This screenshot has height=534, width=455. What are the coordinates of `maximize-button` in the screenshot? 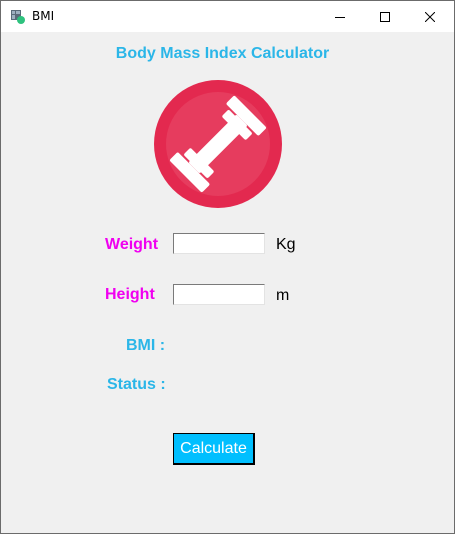 It's located at (385, 16).